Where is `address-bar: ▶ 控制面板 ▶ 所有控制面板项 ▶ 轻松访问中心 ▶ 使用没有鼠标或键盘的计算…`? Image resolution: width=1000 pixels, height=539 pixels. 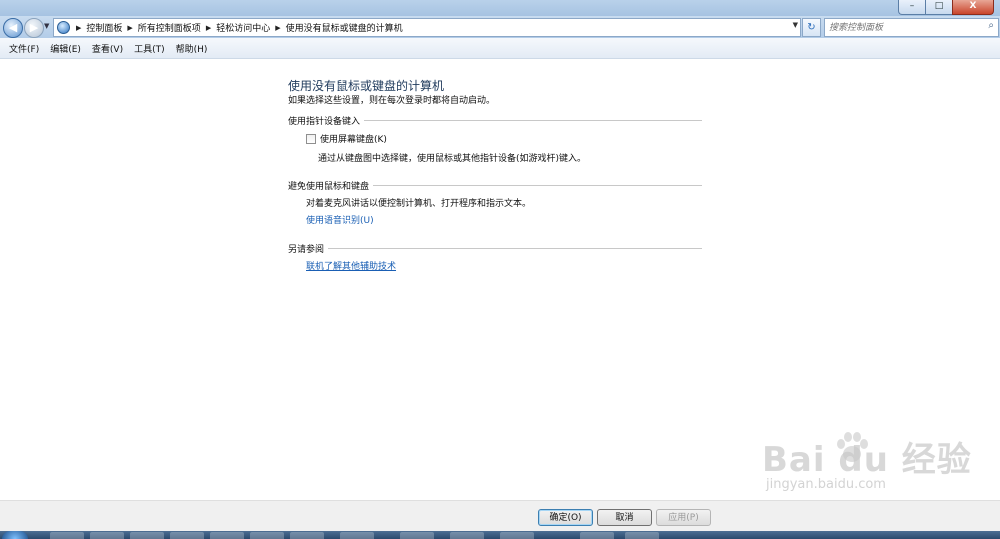 address-bar: ▶ 控制面板 ▶ 所有控制面板项 ▶ 轻松访问中心 ▶ 使用没有鼠标或键盘的计算… is located at coordinates (427, 27).